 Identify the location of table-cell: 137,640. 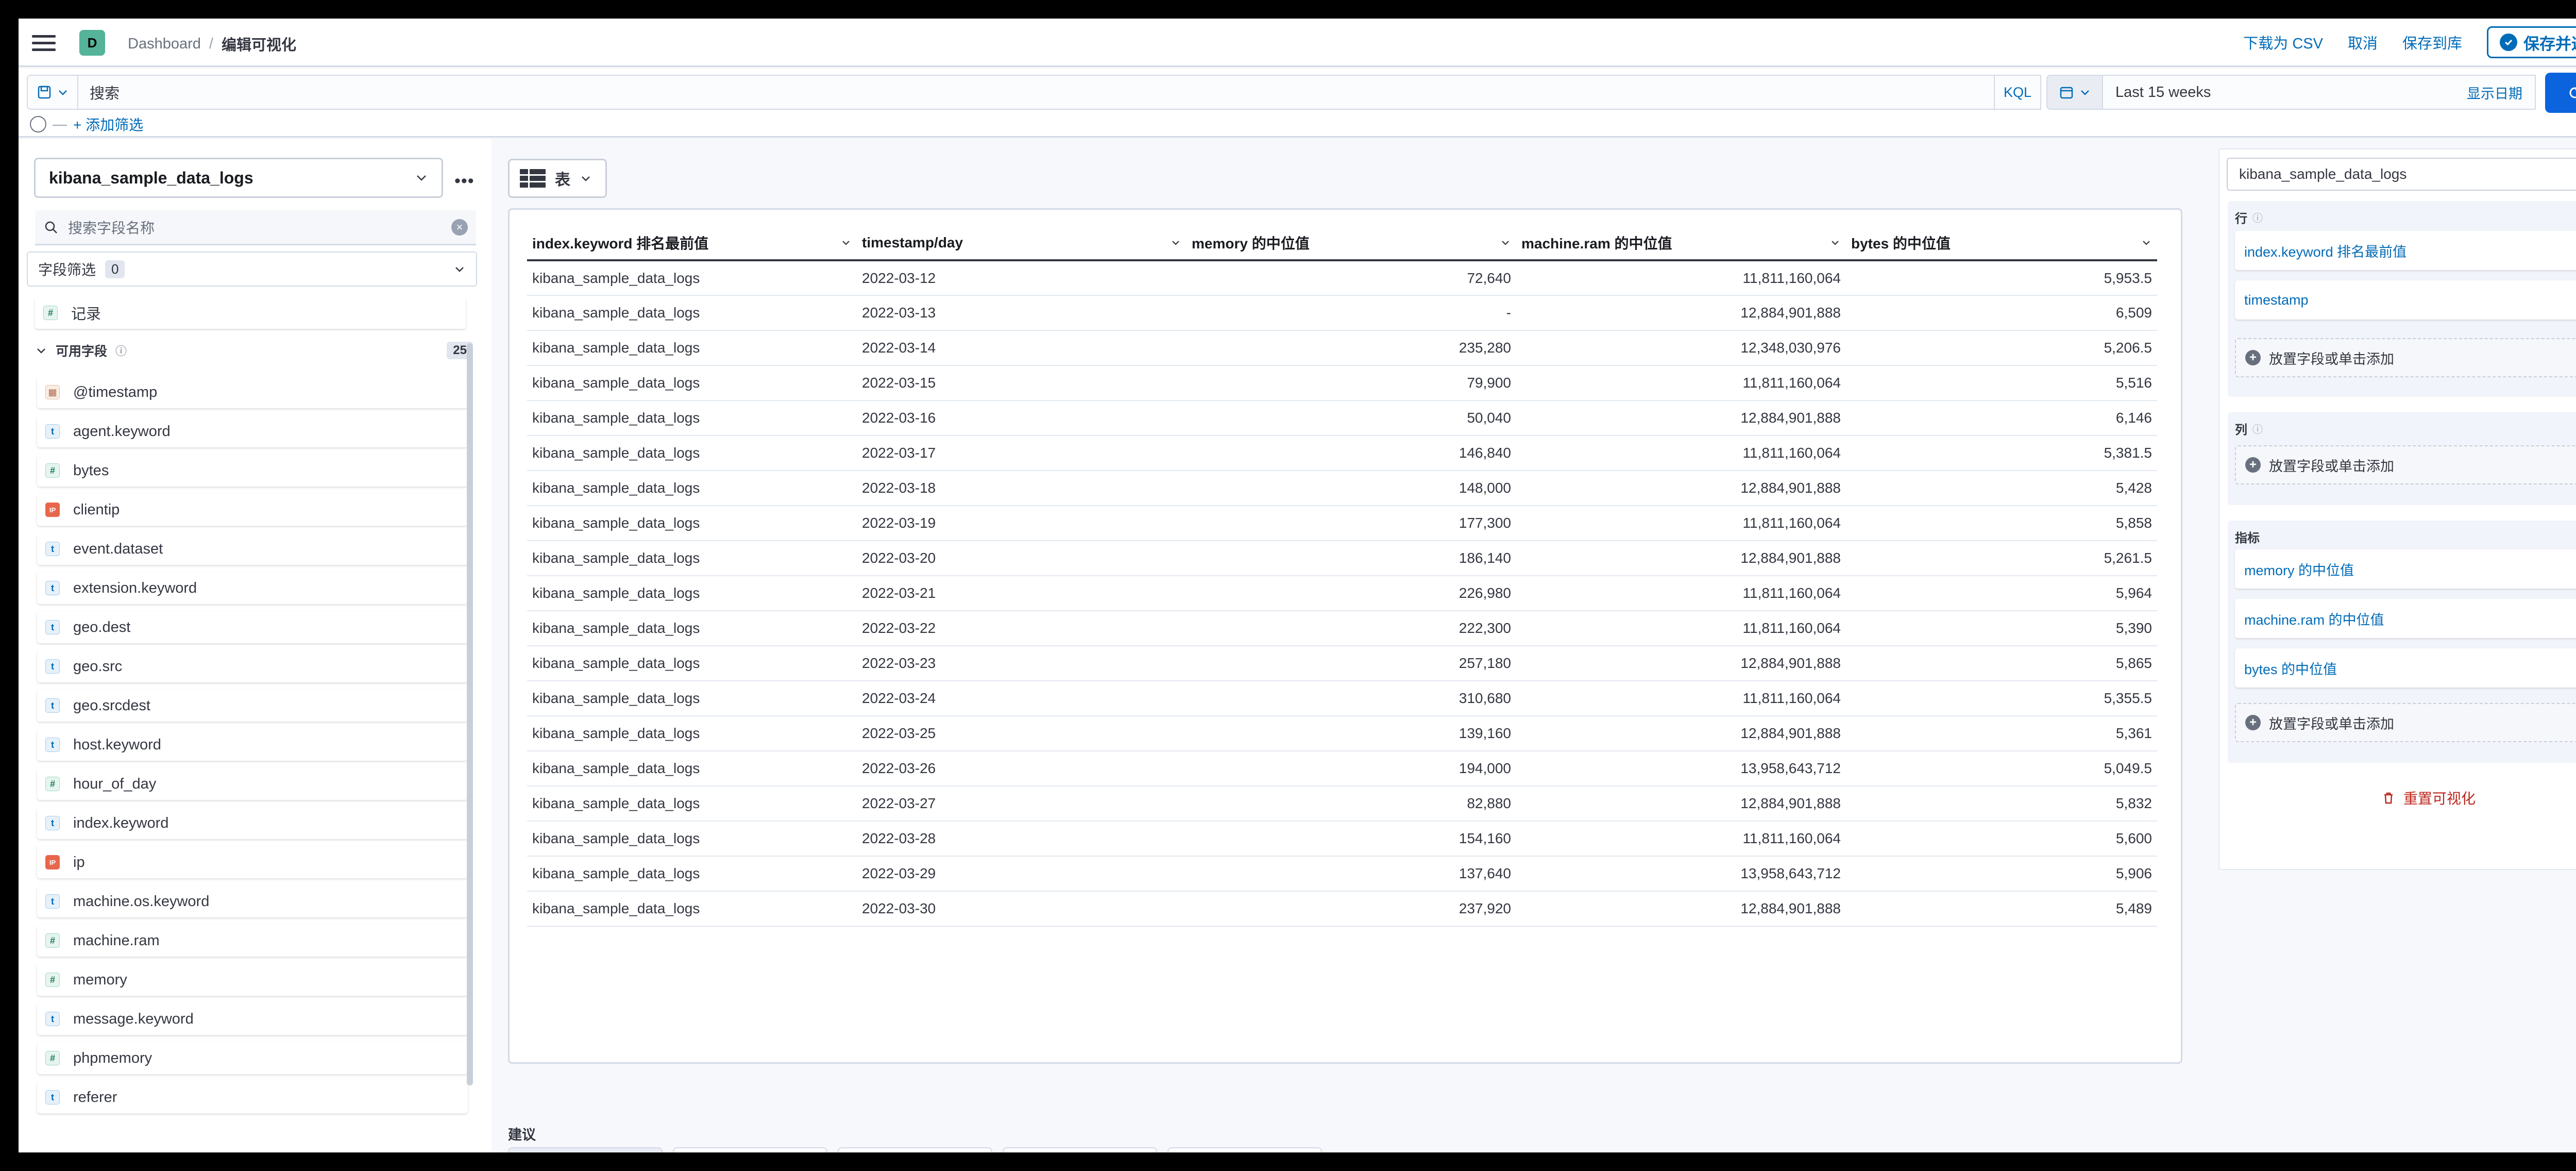
(1351, 874).